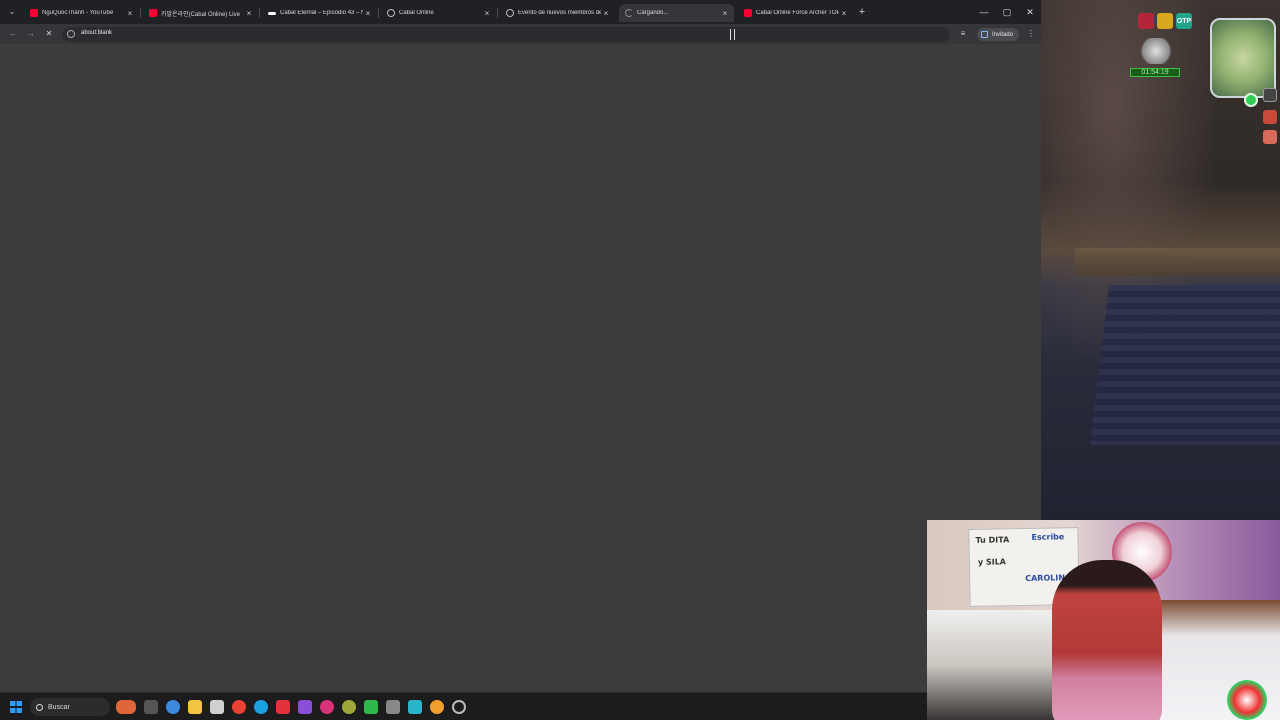 The height and width of the screenshot is (720, 1280). I want to click on tab-cabal-live: 카발온라인(Cabal Online) Live ×, so click(200, 13).